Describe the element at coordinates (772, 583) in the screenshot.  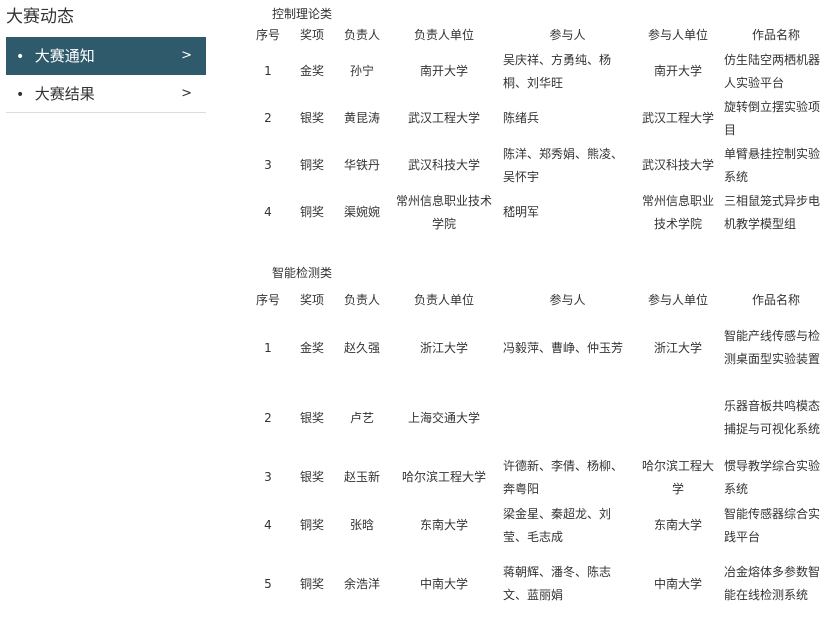
I see `cell-work: 冶金熔体多参数智能在线检测系统` at that location.